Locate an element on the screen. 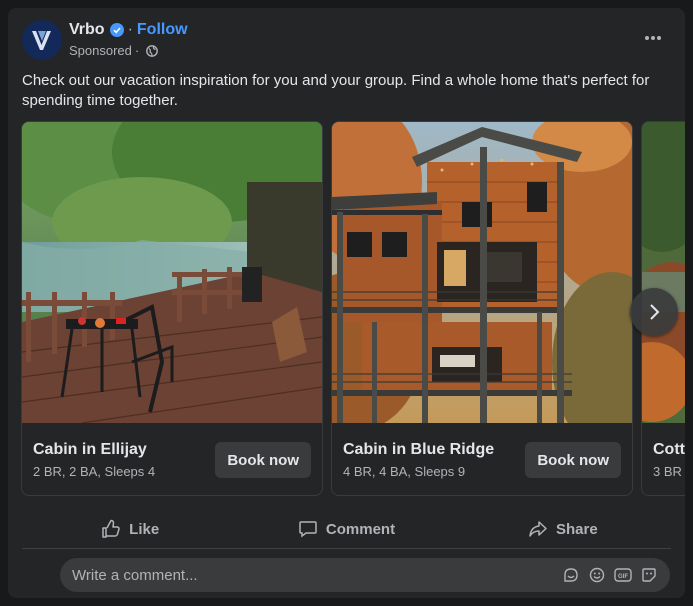 This screenshot has width=693, height=606. page-name: Vrbo is located at coordinates (87, 30).